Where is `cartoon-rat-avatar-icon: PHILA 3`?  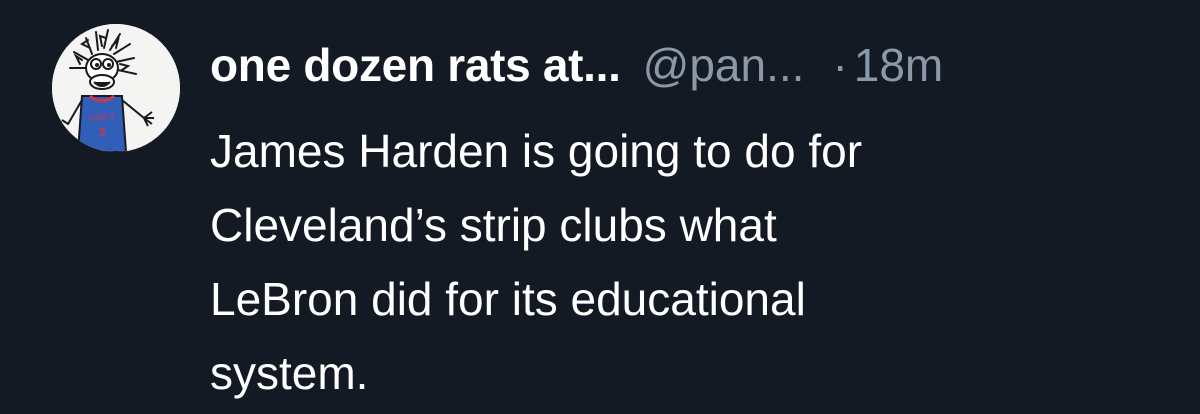 cartoon-rat-avatar-icon: PHILA 3 is located at coordinates (116, 88).